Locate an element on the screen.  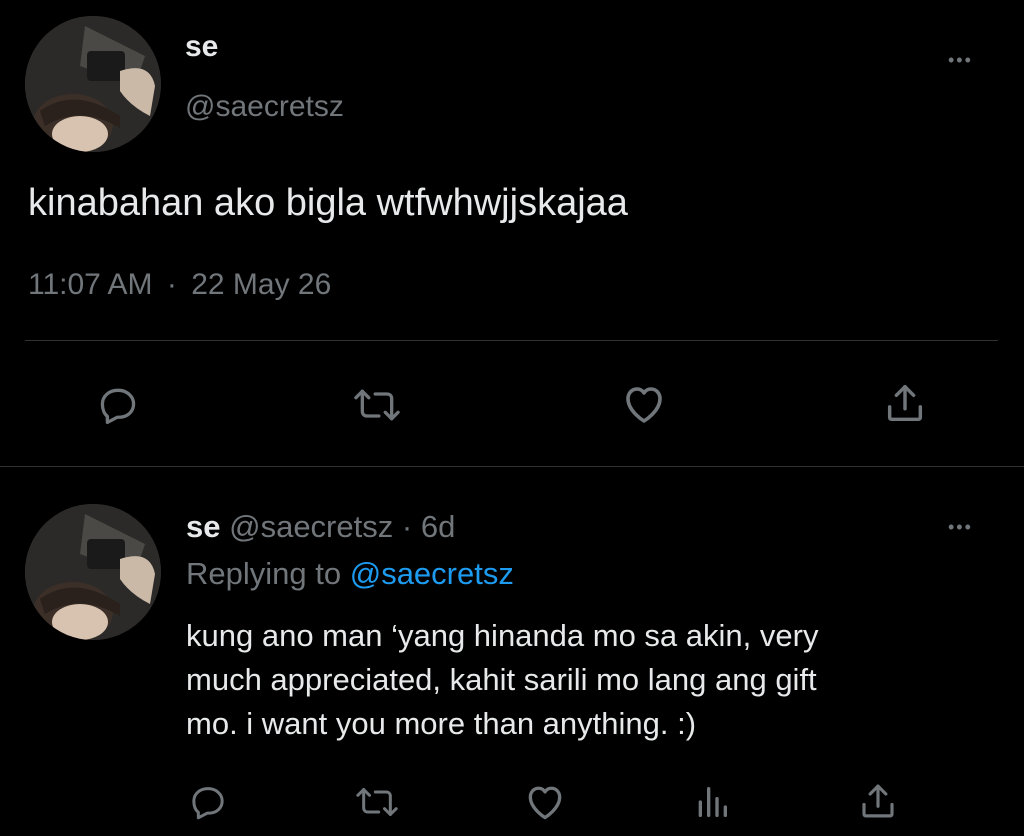
reply-text-line: mo. i want you more than anything. :) is located at coordinates (441, 723).